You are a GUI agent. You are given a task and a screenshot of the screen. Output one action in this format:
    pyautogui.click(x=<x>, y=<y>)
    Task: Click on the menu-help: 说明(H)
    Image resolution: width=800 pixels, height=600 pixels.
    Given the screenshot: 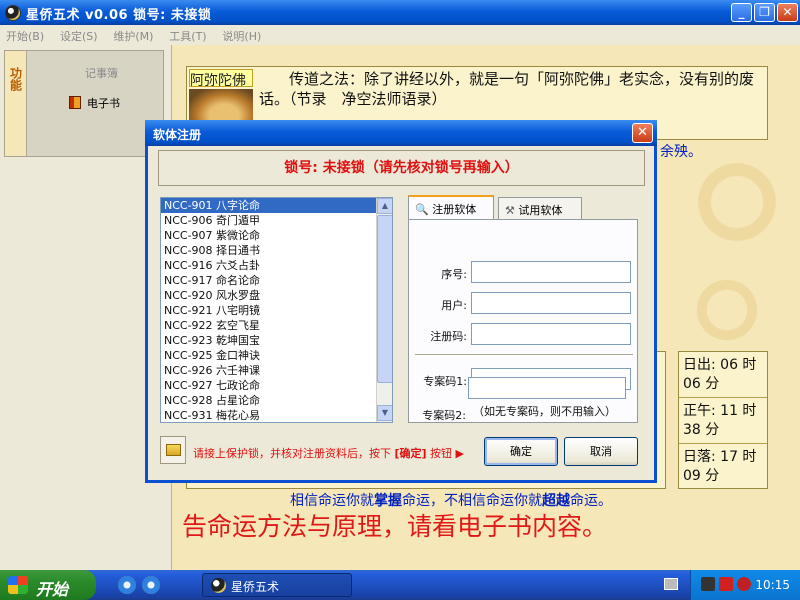 What is the action you would take?
    pyautogui.click(x=241, y=34)
    